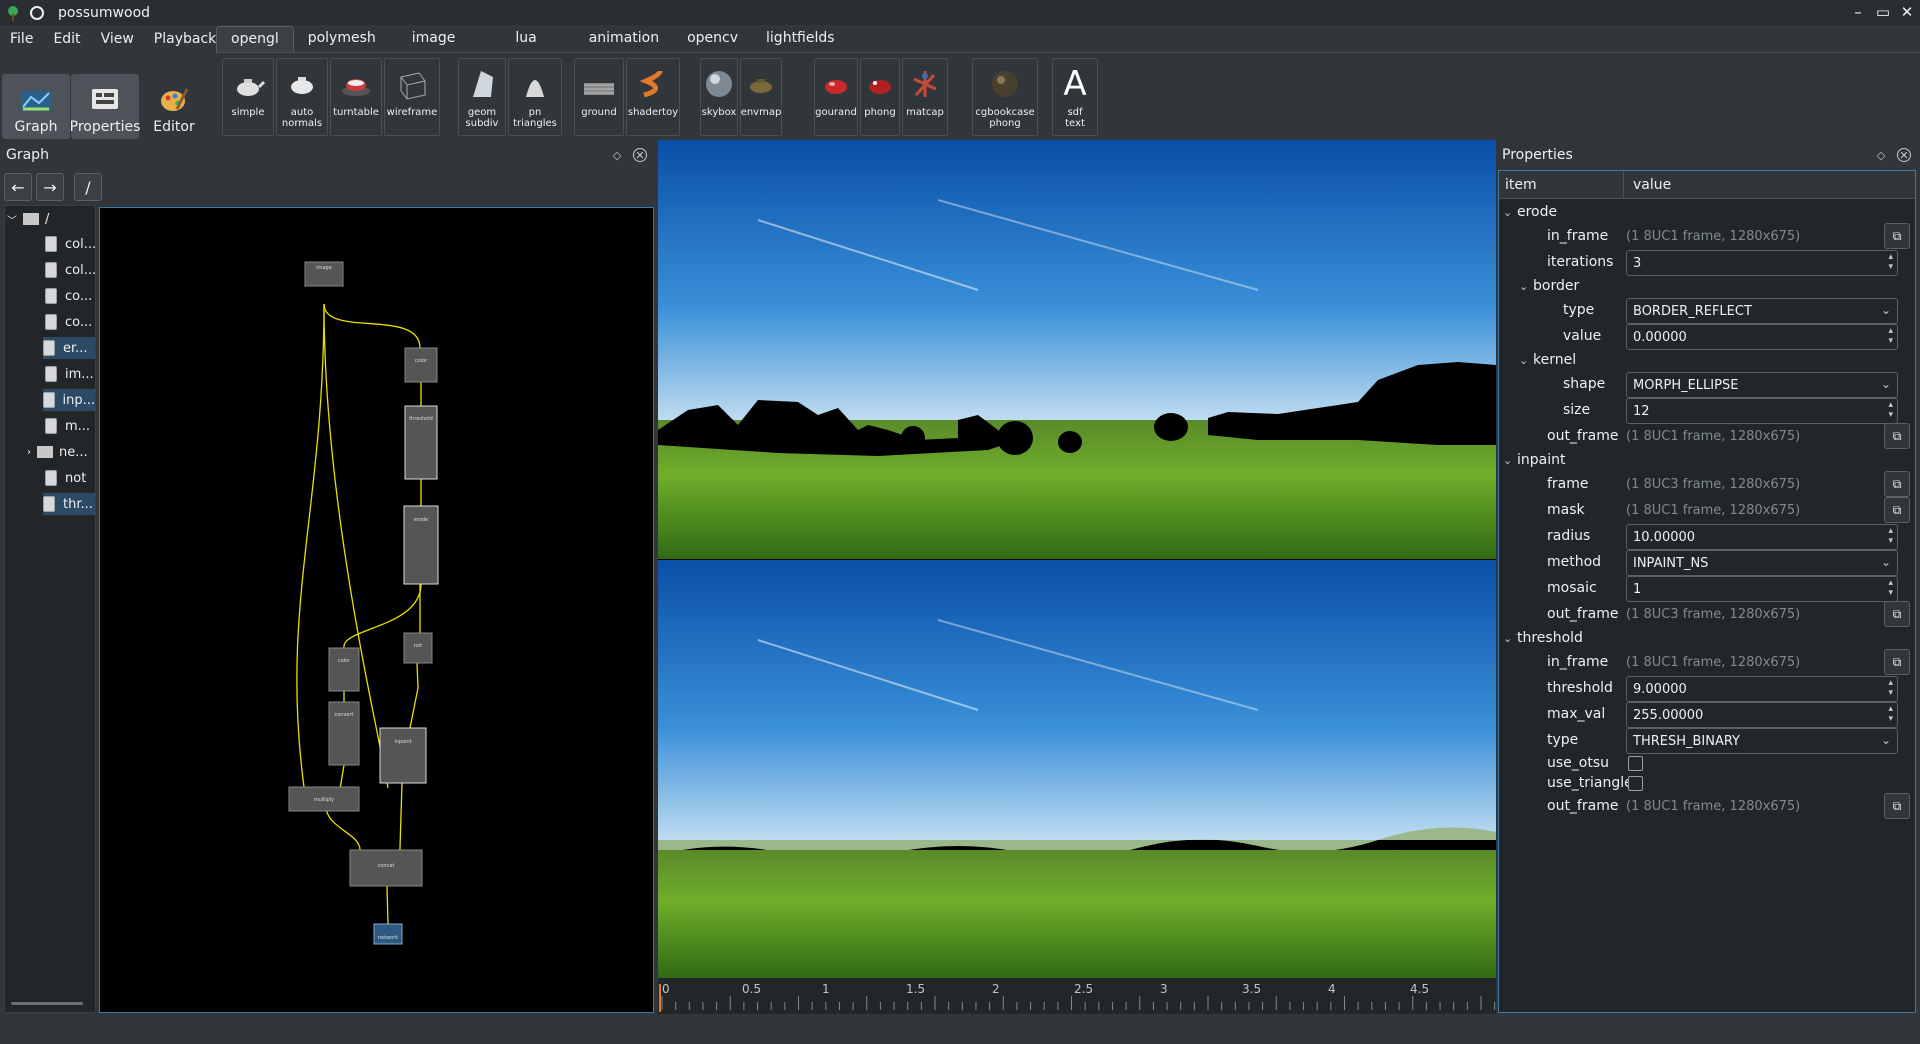 The image size is (1920, 1044). I want to click on graph-mode-button: Graph, so click(36, 106).